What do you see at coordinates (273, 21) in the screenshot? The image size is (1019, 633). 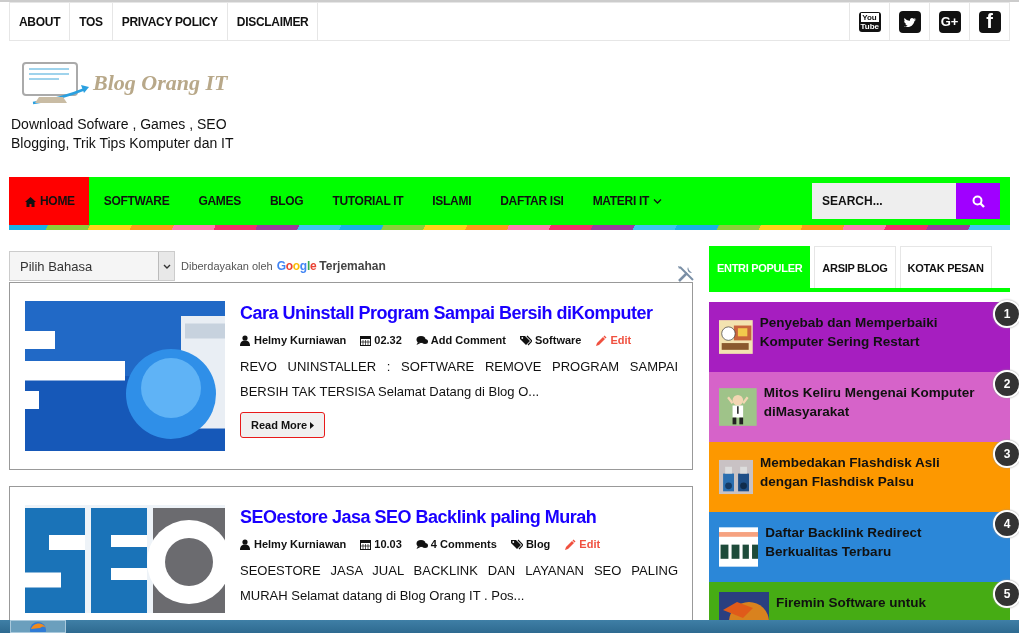 I see `top-menu-link: DISCLAIMER` at bounding box center [273, 21].